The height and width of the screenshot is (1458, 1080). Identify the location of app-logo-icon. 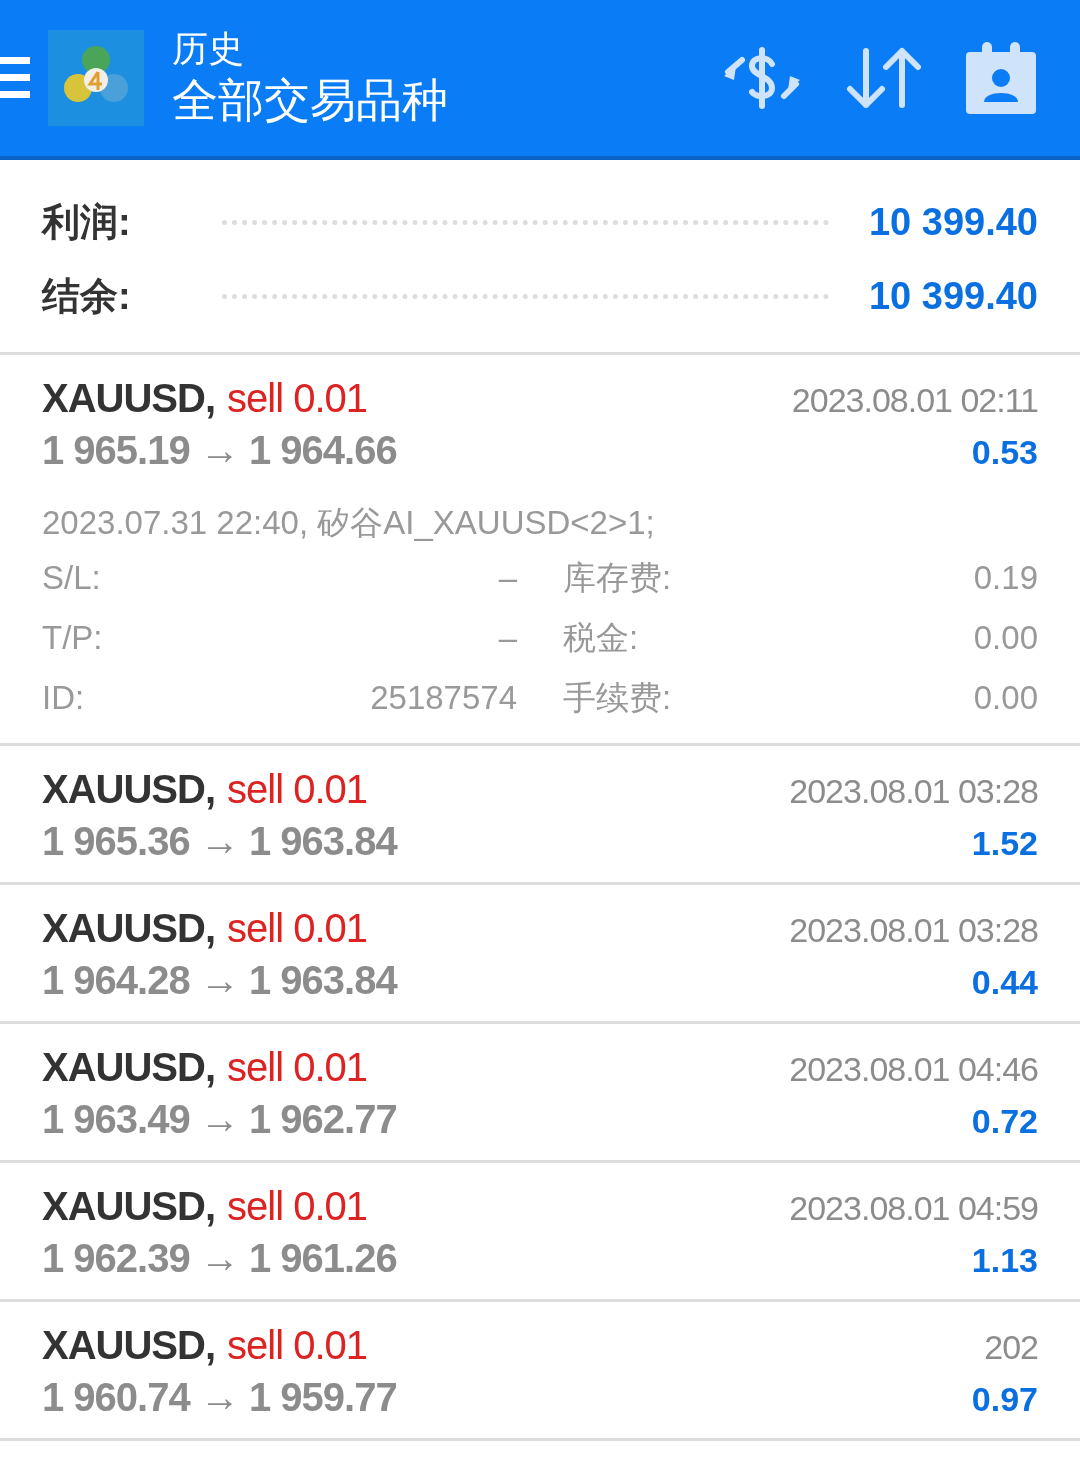
(96, 78).